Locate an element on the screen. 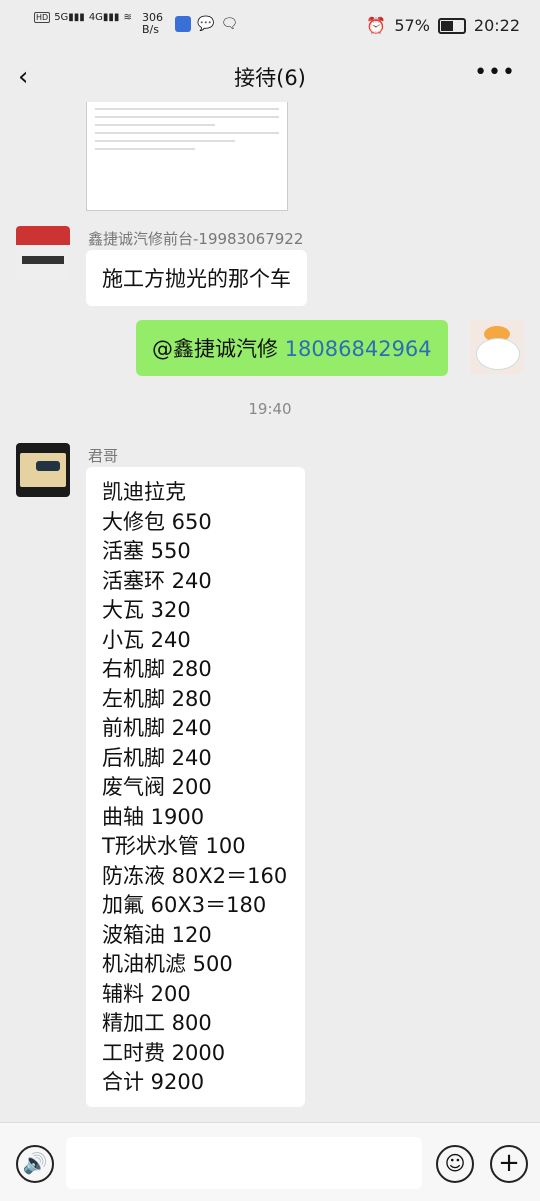 This screenshot has width=540, height=1201. price-list-line: 后机脚 240 is located at coordinates (157, 757).